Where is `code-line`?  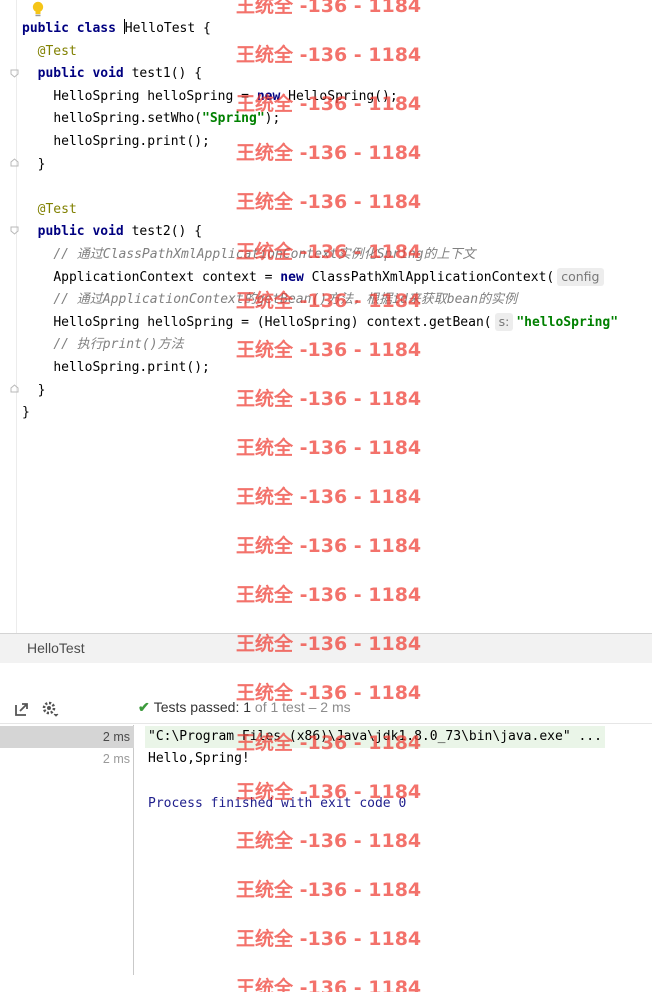 code-line is located at coordinates (337, 187).